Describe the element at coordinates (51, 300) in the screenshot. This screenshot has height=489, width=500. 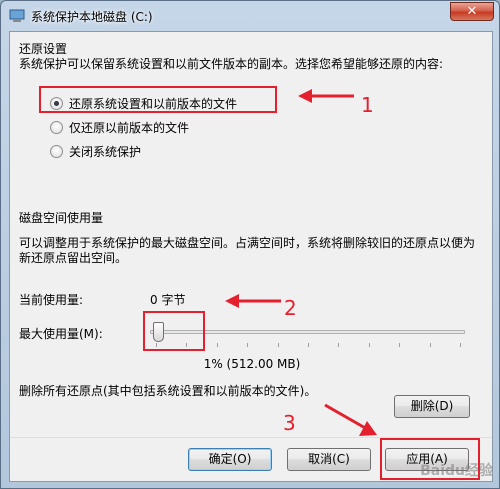
I see `current-usage-label: 当前使用量:` at that location.